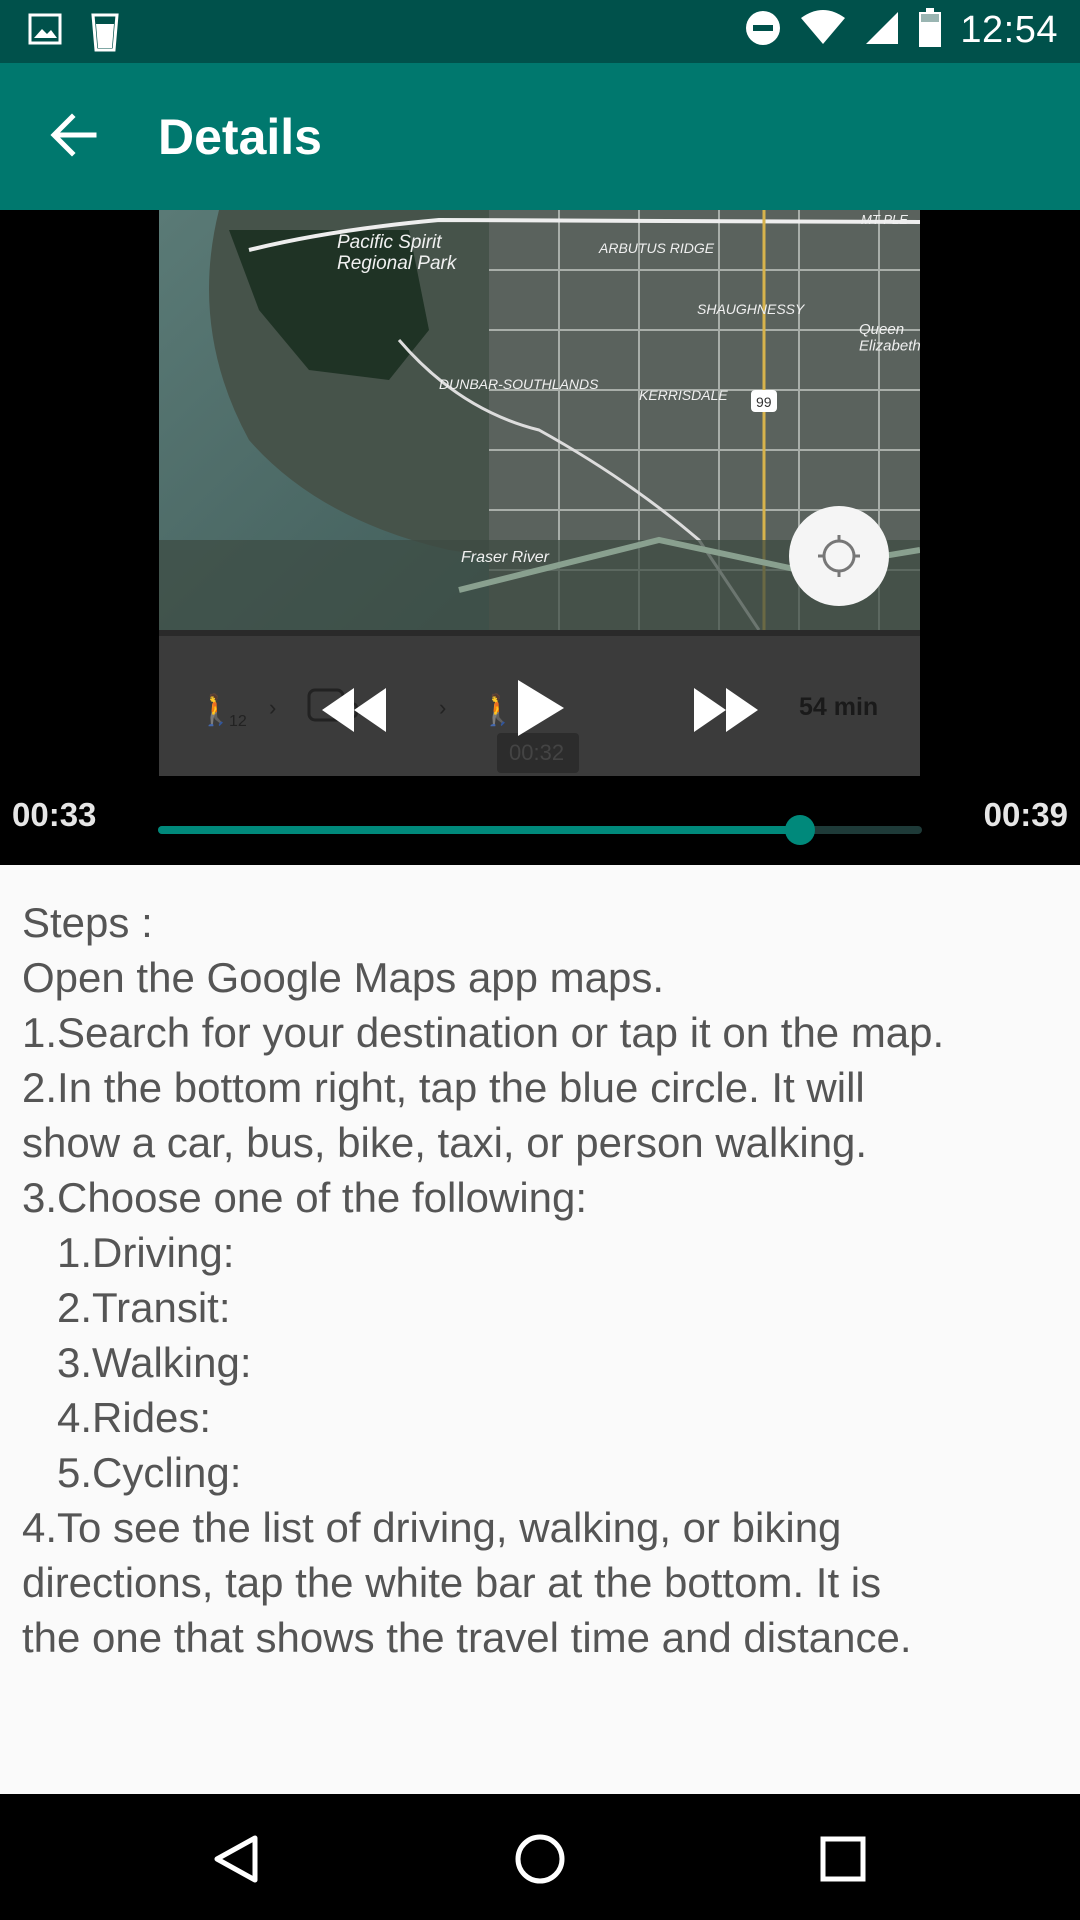 The width and height of the screenshot is (1080, 1920). Describe the element at coordinates (305, 1197) in the screenshot. I see `step-line: 3.Choose one of the following:` at that location.